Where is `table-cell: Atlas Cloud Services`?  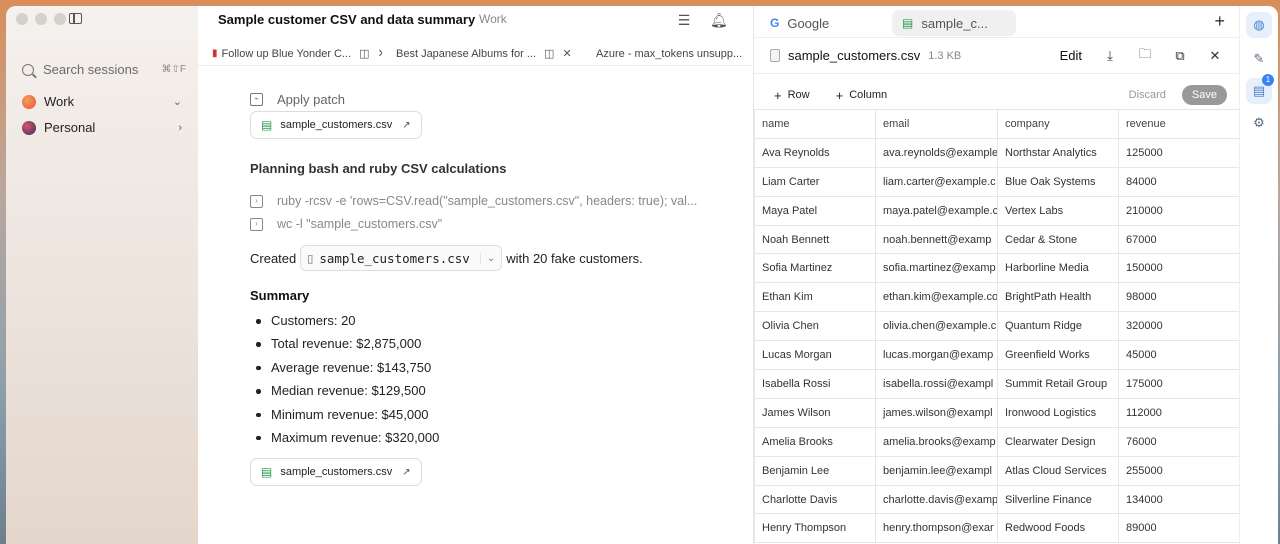
table-cell: Atlas Cloud Services is located at coordinates (1058, 470).